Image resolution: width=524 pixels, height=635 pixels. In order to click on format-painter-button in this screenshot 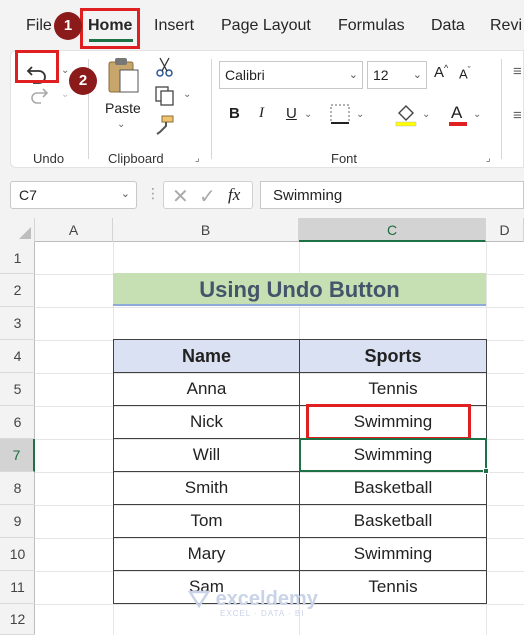, I will do `click(165, 127)`.